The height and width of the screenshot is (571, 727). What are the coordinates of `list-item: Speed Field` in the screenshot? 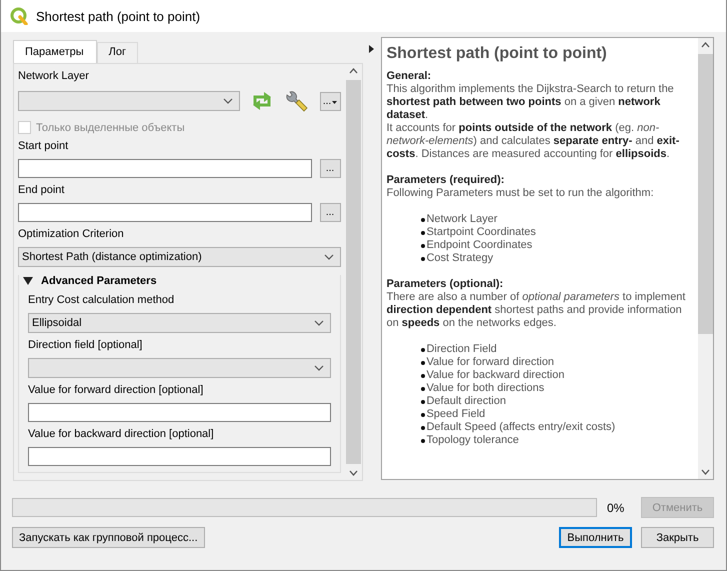 It's located at (456, 414).